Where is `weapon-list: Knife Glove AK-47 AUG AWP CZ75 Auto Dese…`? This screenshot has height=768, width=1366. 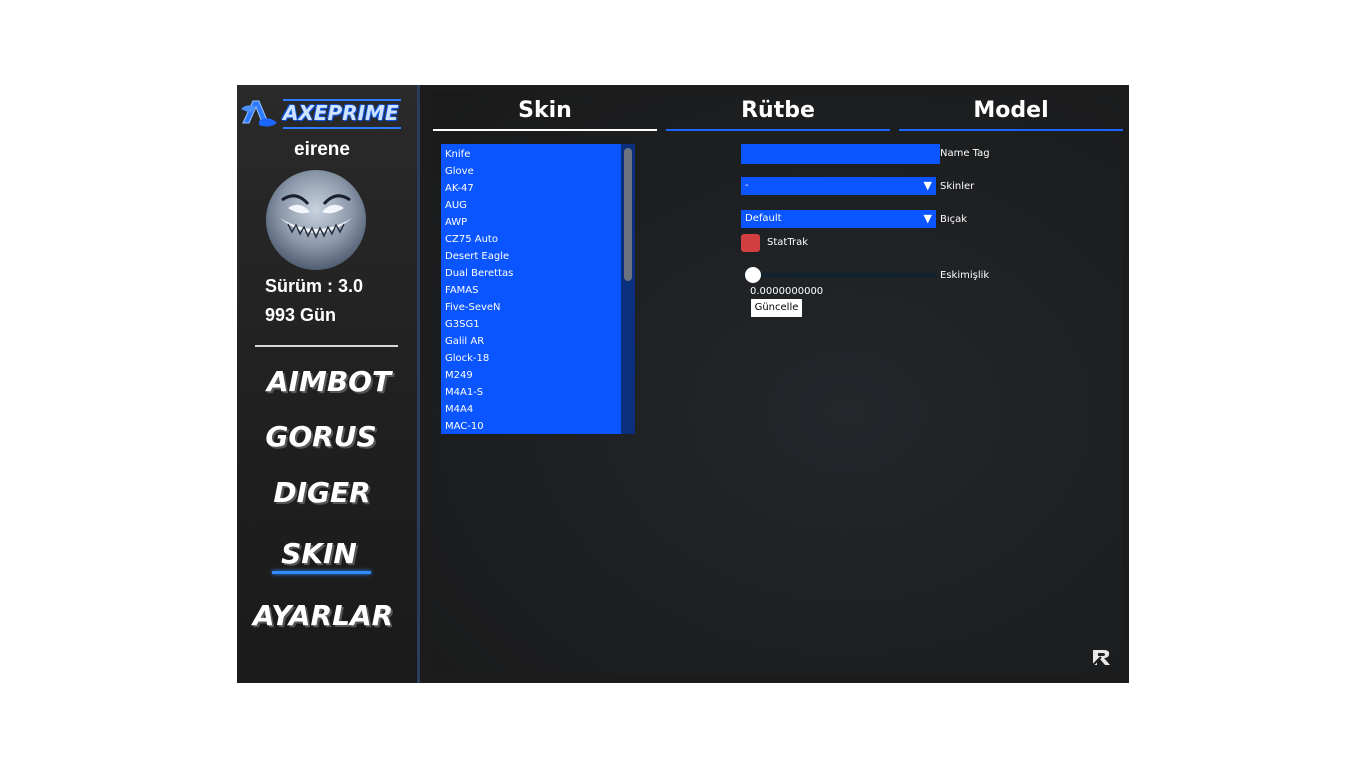 weapon-list: Knife Glove AK-47 AUG AWP CZ75 Auto Dese… is located at coordinates (531, 289).